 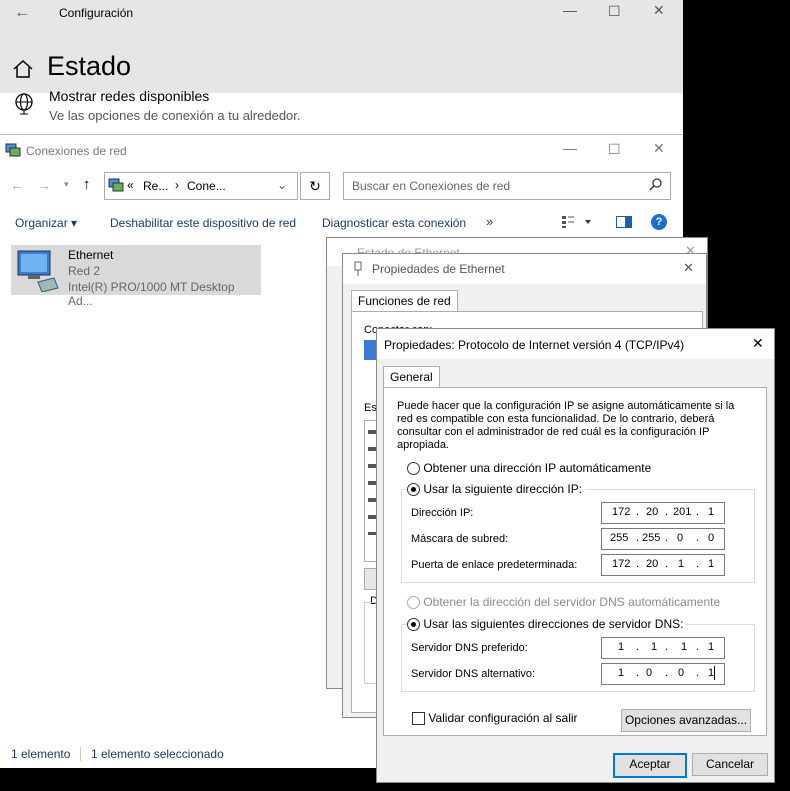 I want to click on help-icon: ?, so click(x=659, y=222).